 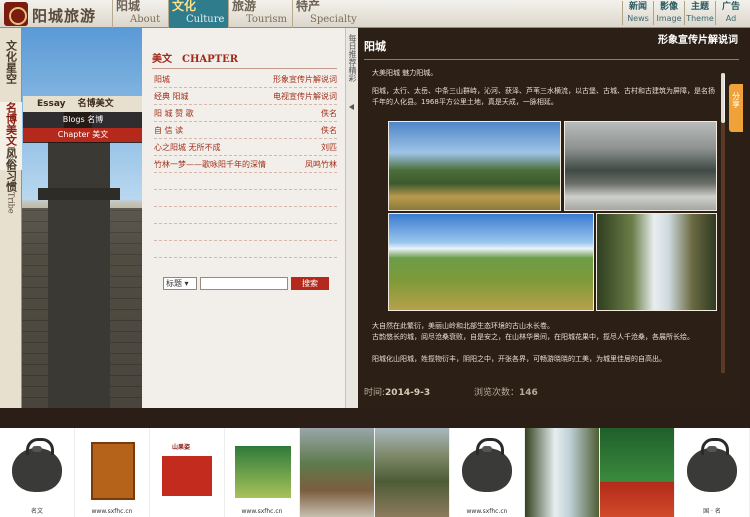 I want to click on photo-thumb-waterfall, so click(x=562, y=472).